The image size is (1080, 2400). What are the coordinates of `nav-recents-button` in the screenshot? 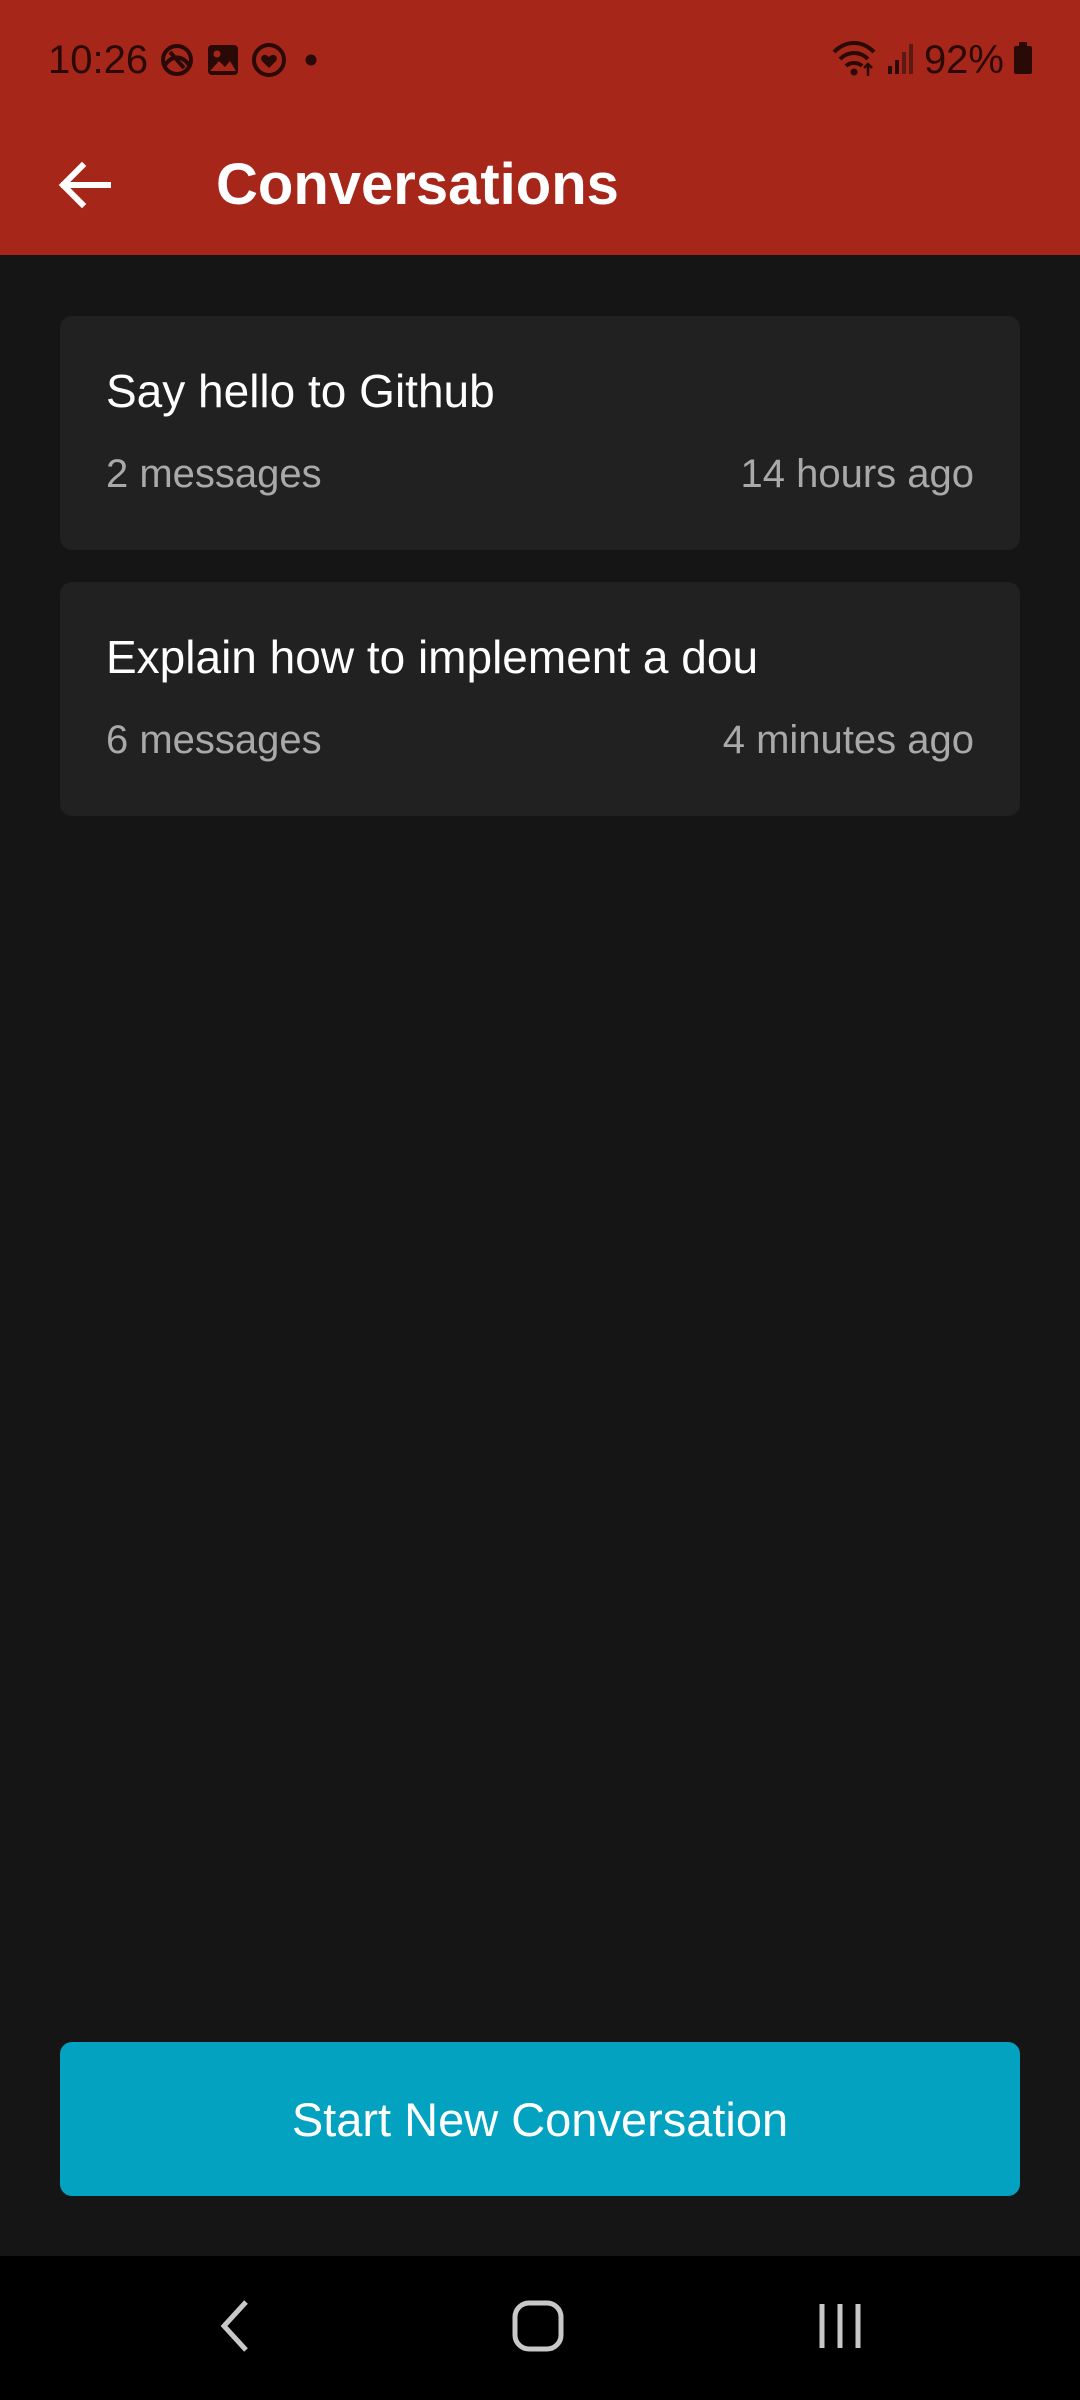 It's located at (840, 2328).